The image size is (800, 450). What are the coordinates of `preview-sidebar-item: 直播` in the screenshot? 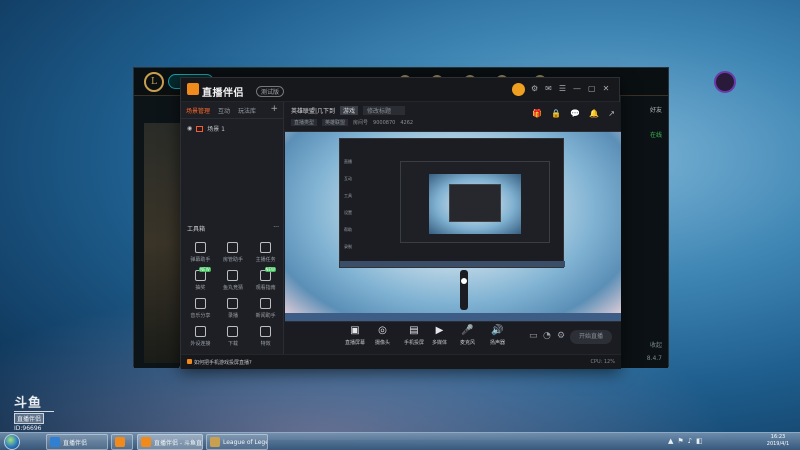 It's located at (348, 161).